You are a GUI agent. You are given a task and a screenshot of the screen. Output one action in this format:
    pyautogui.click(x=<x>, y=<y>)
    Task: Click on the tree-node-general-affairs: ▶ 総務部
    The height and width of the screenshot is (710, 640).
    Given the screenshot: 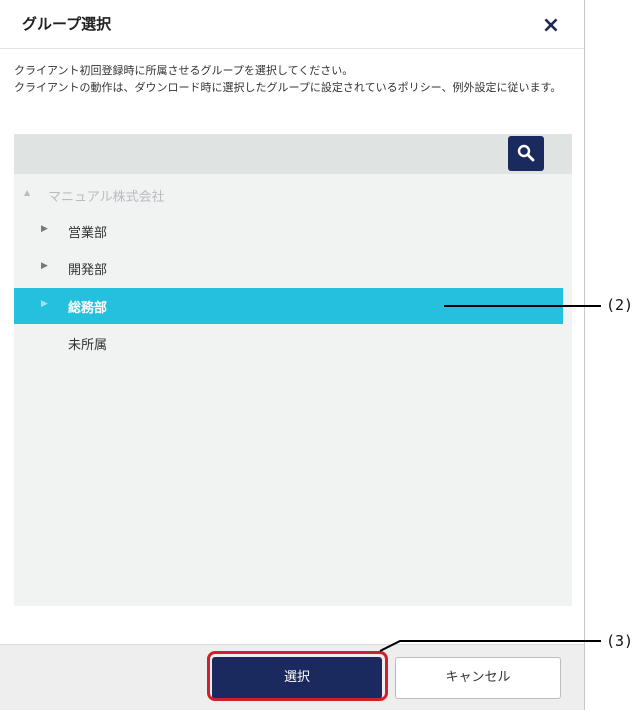 What is the action you would take?
    pyautogui.click(x=288, y=306)
    